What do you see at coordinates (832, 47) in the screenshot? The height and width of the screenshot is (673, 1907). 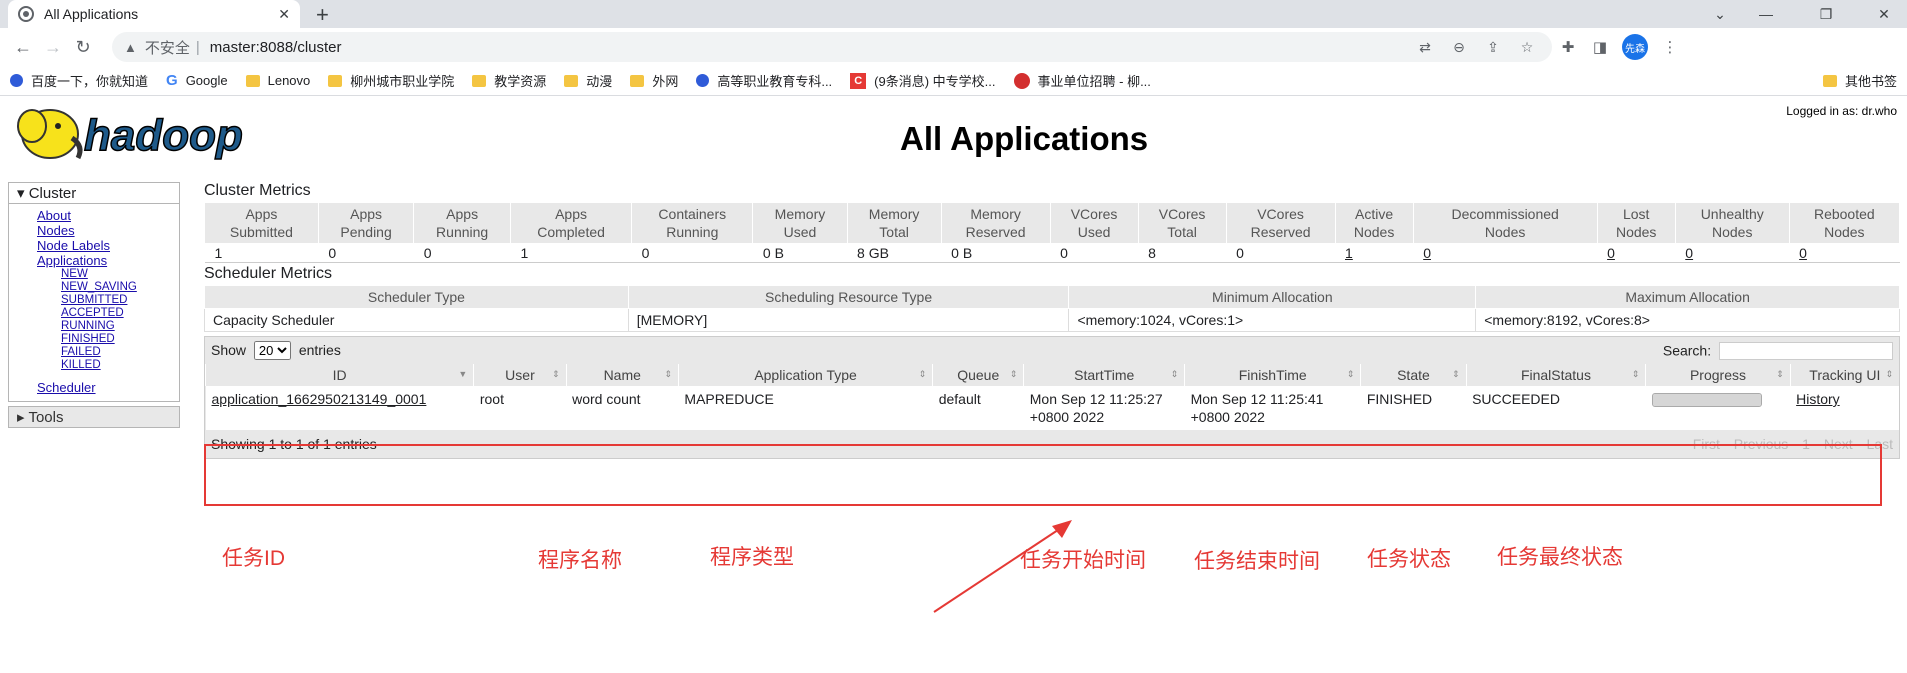 I see `address-bar: ▲ 不安全 | master:8088/cluster ⇄ ⊖ ⇪ ☆` at bounding box center [832, 47].